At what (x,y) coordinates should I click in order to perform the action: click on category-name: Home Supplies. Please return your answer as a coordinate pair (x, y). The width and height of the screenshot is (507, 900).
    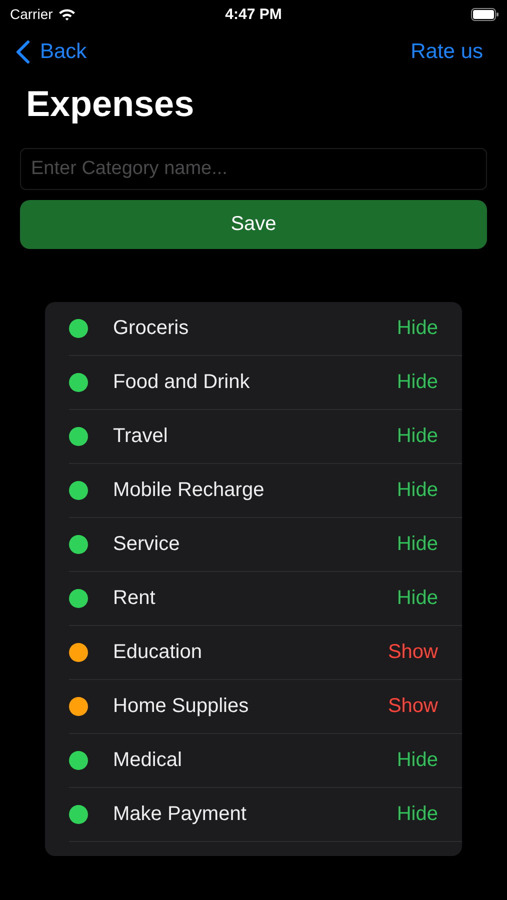
    Looking at the image, I should click on (181, 706).